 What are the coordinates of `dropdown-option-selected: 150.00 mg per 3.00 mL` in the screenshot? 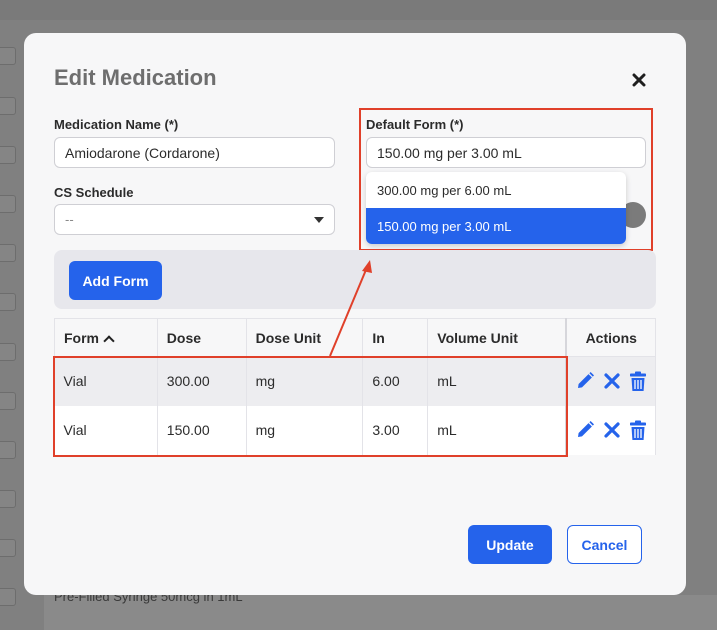 It's located at (496, 226).